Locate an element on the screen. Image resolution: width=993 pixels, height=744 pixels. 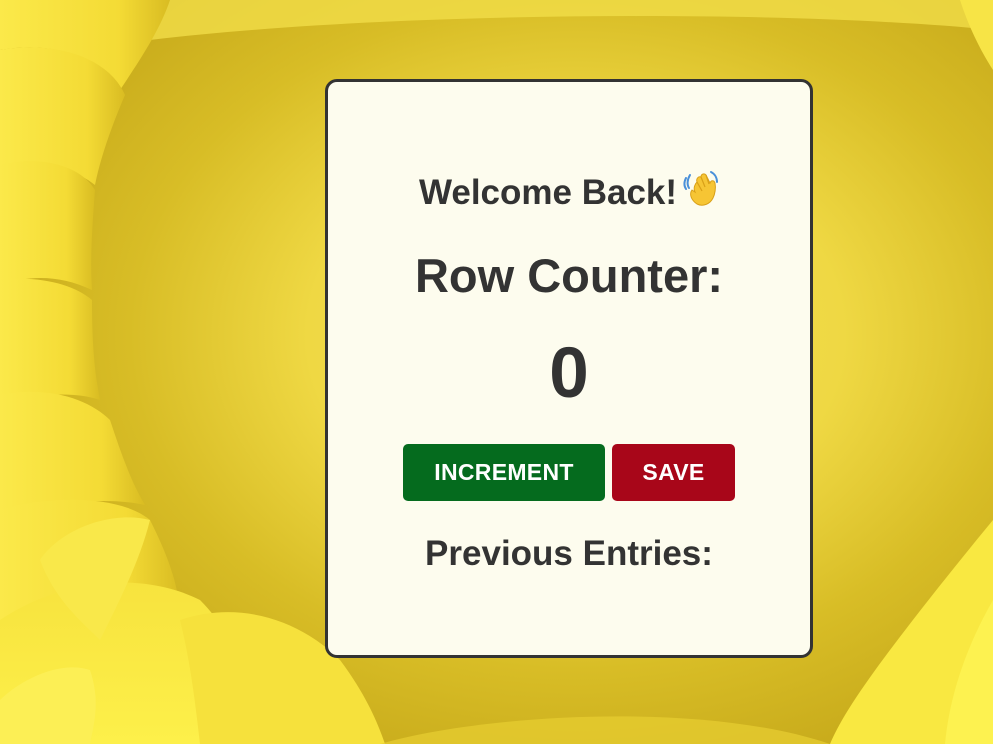
row-count-value: 0 is located at coordinates (569, 373).